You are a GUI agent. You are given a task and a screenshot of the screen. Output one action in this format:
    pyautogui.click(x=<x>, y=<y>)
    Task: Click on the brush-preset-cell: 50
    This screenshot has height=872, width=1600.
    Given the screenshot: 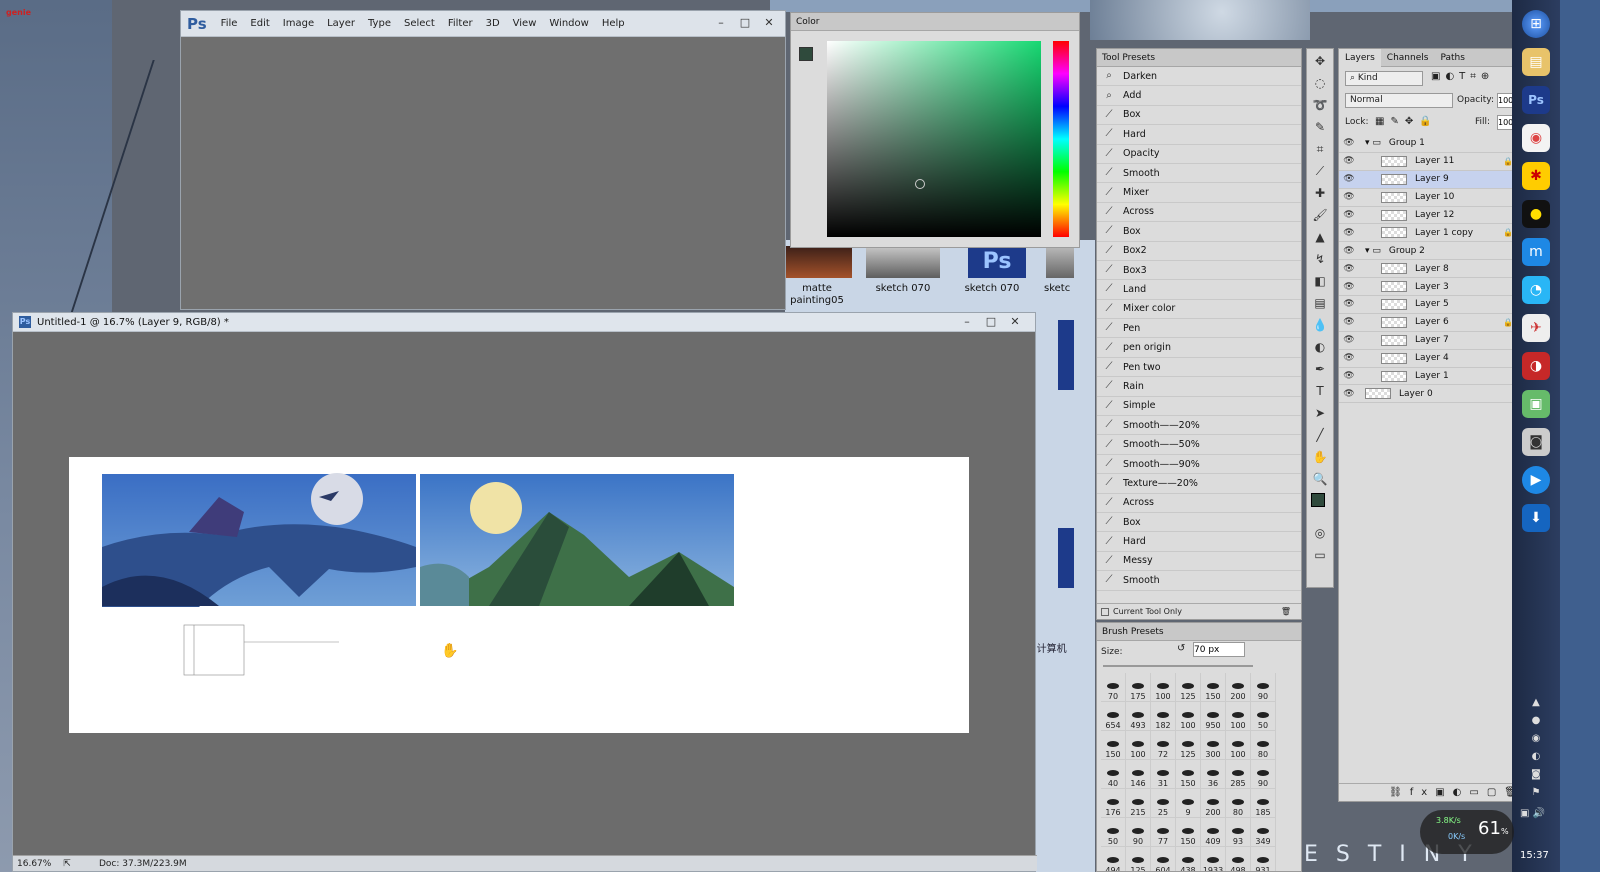 What is the action you would take?
    pyautogui.click(x=1113, y=832)
    